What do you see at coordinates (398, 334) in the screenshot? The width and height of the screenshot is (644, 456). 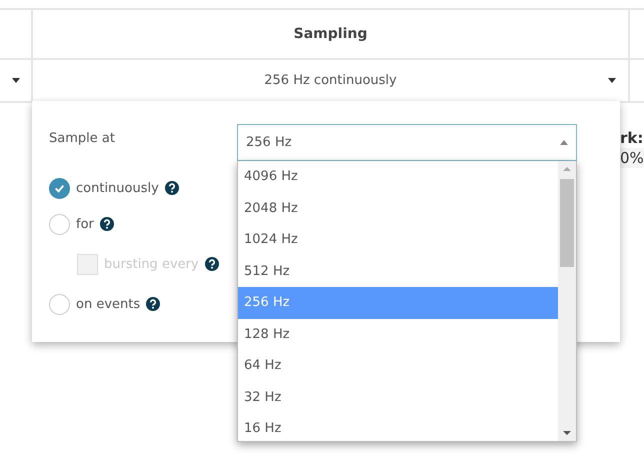 I see `dropdown-option: 128 Hz` at bounding box center [398, 334].